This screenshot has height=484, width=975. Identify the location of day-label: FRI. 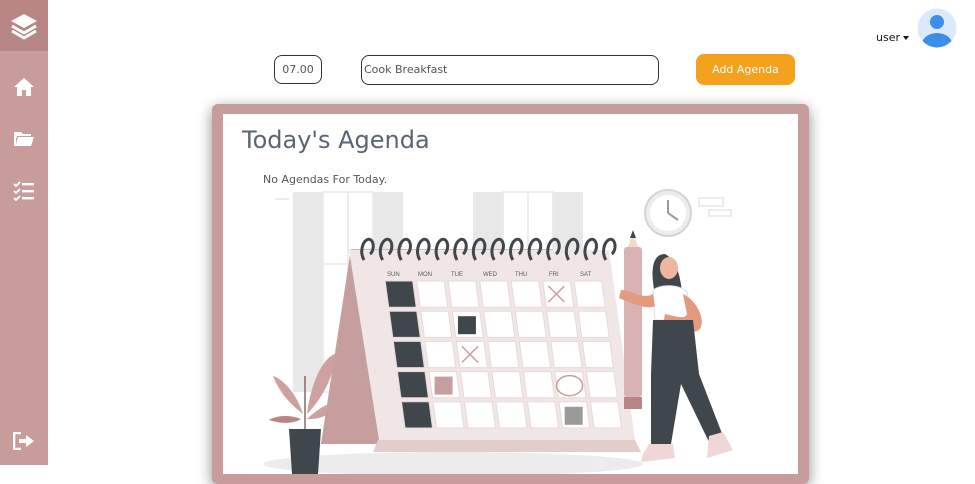
(554, 275).